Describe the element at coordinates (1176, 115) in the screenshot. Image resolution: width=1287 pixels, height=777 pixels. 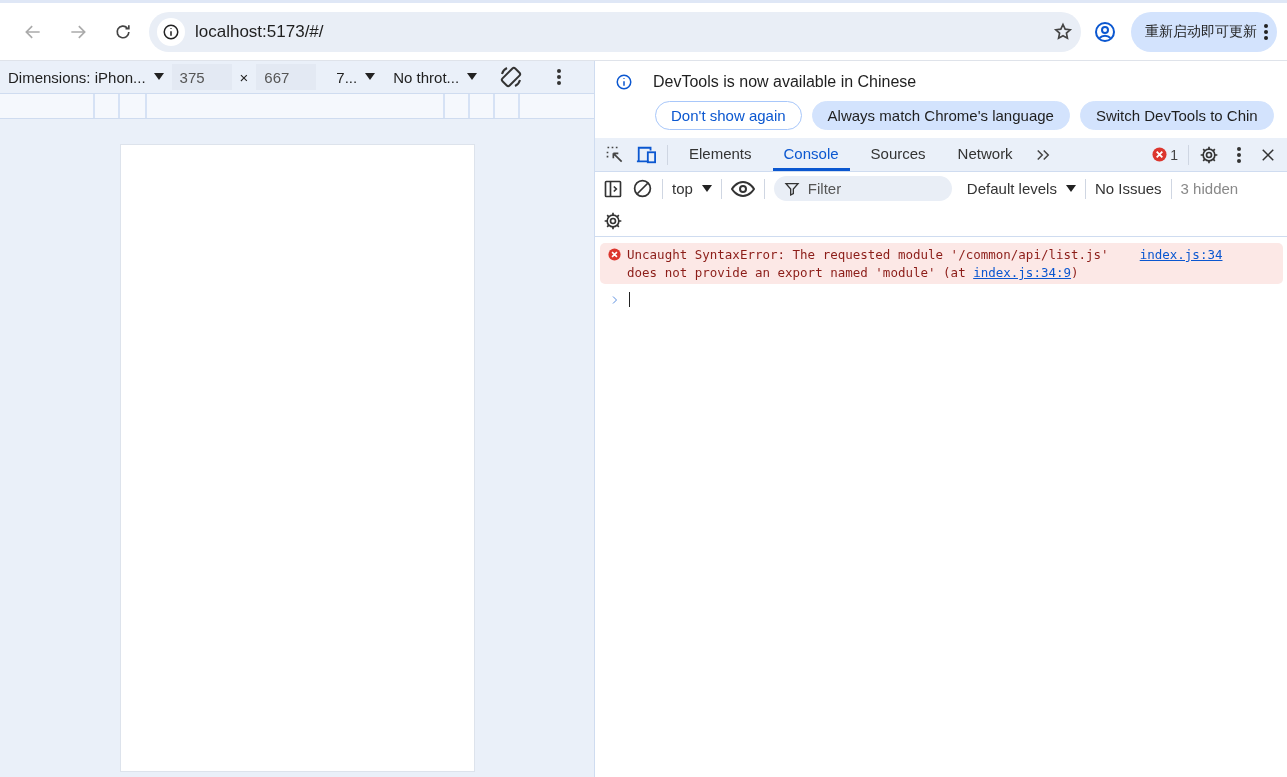
I see `infobar-button: Switch DevTools to Chin` at that location.